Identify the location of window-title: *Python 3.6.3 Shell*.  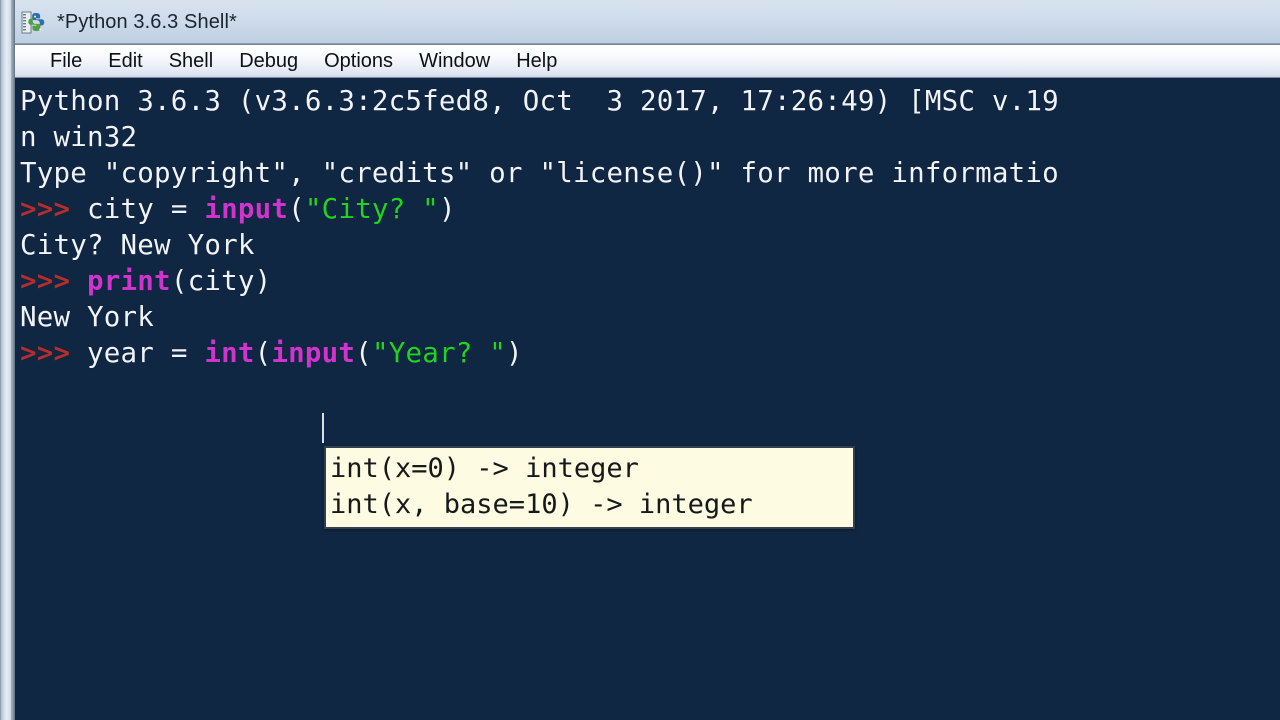
(147, 22).